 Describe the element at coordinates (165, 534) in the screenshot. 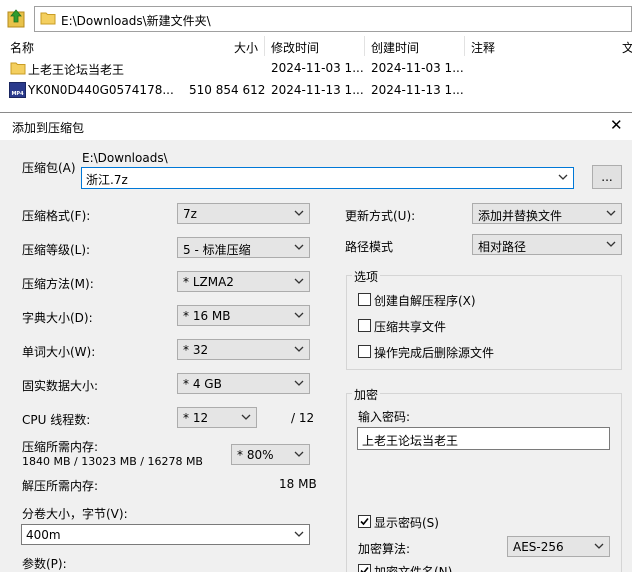

I see `volume-input: 400m` at that location.